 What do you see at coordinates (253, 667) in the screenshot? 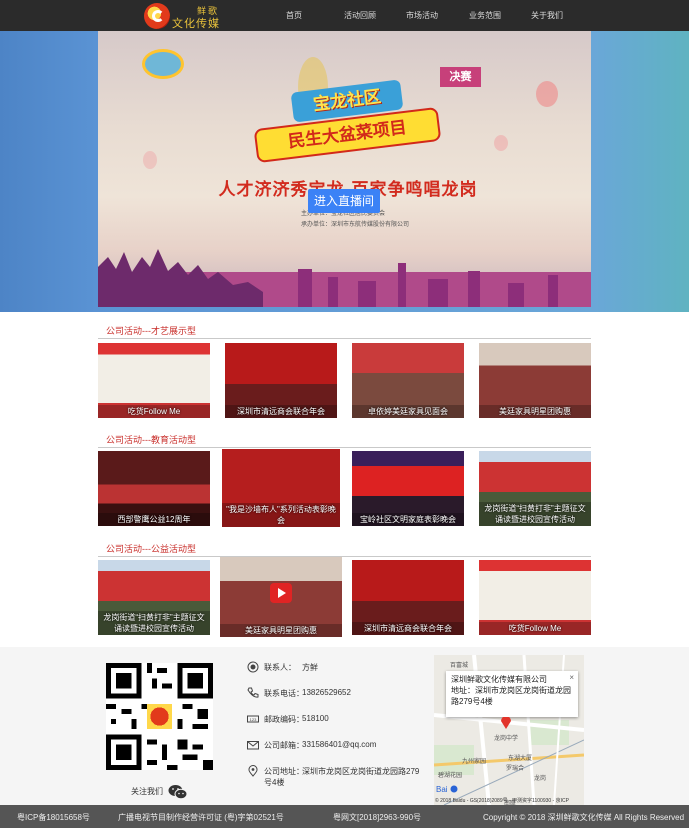
I see `user-icon` at bounding box center [253, 667].